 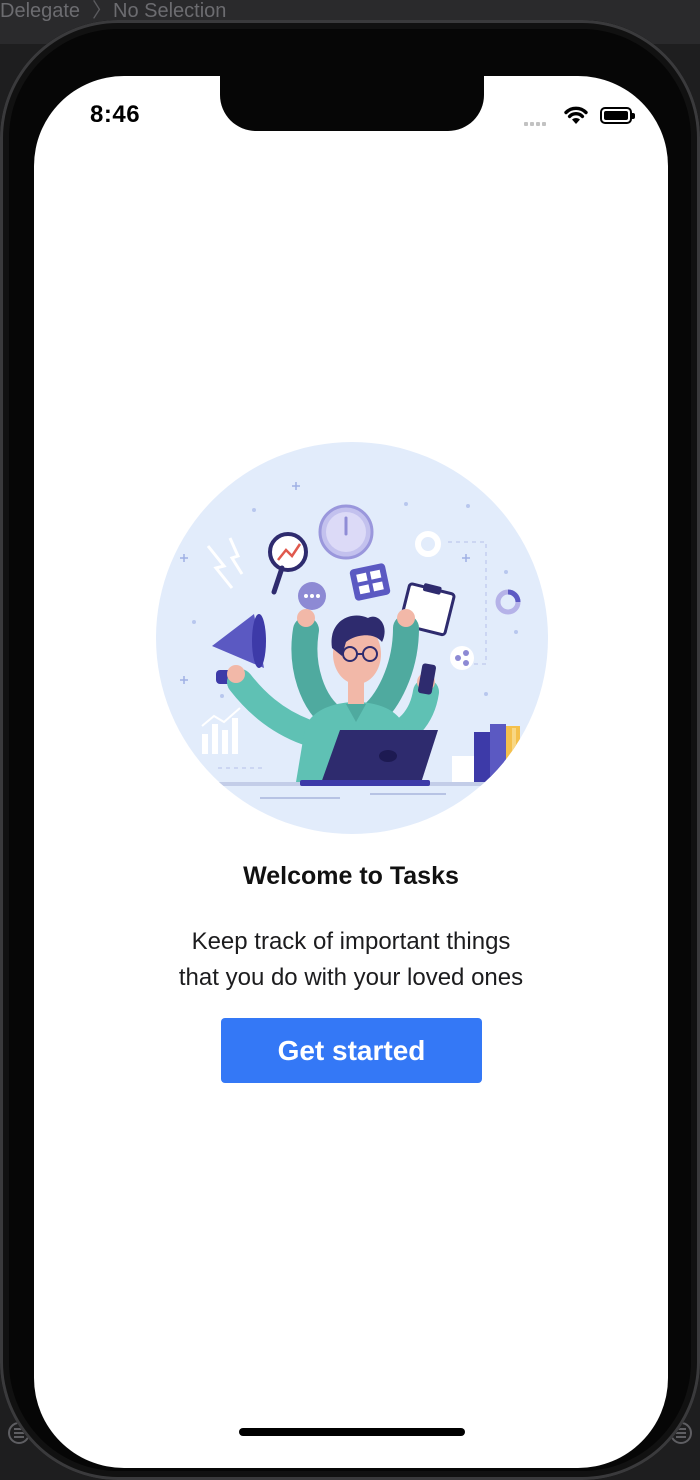 I want to click on battery-icon, so click(x=617, y=115).